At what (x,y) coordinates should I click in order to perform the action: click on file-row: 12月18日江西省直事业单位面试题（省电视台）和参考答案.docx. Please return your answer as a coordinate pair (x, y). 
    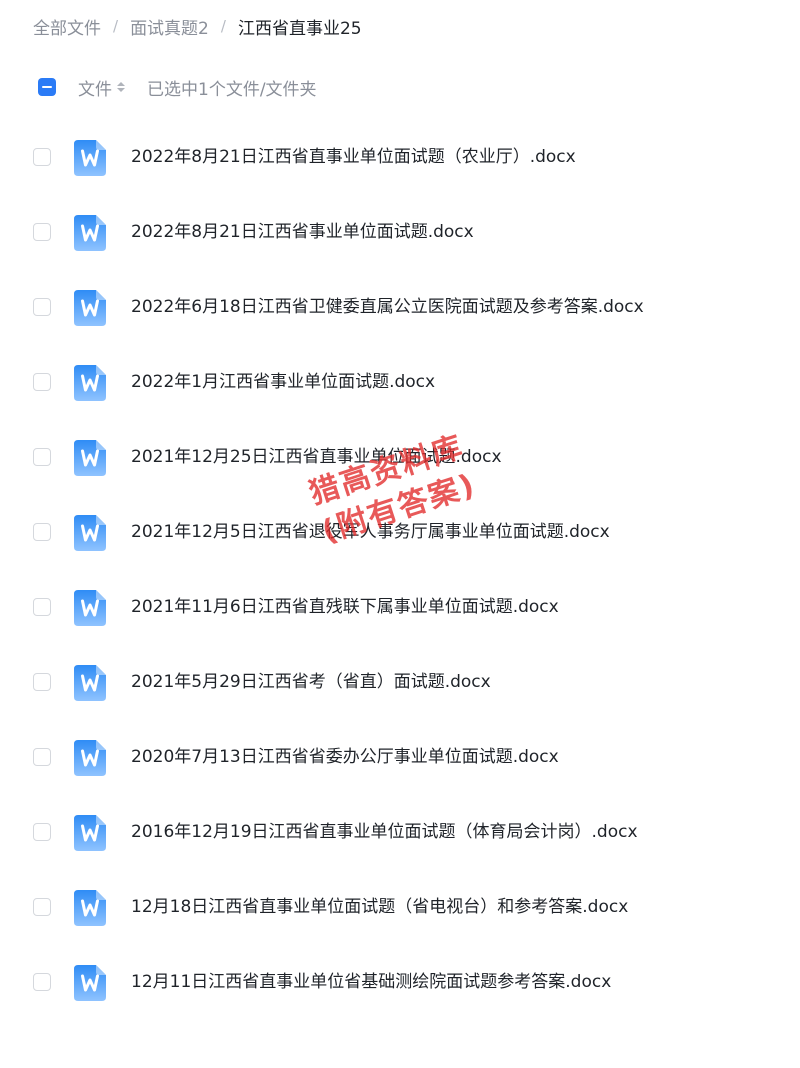
    Looking at the image, I should click on (400, 907).